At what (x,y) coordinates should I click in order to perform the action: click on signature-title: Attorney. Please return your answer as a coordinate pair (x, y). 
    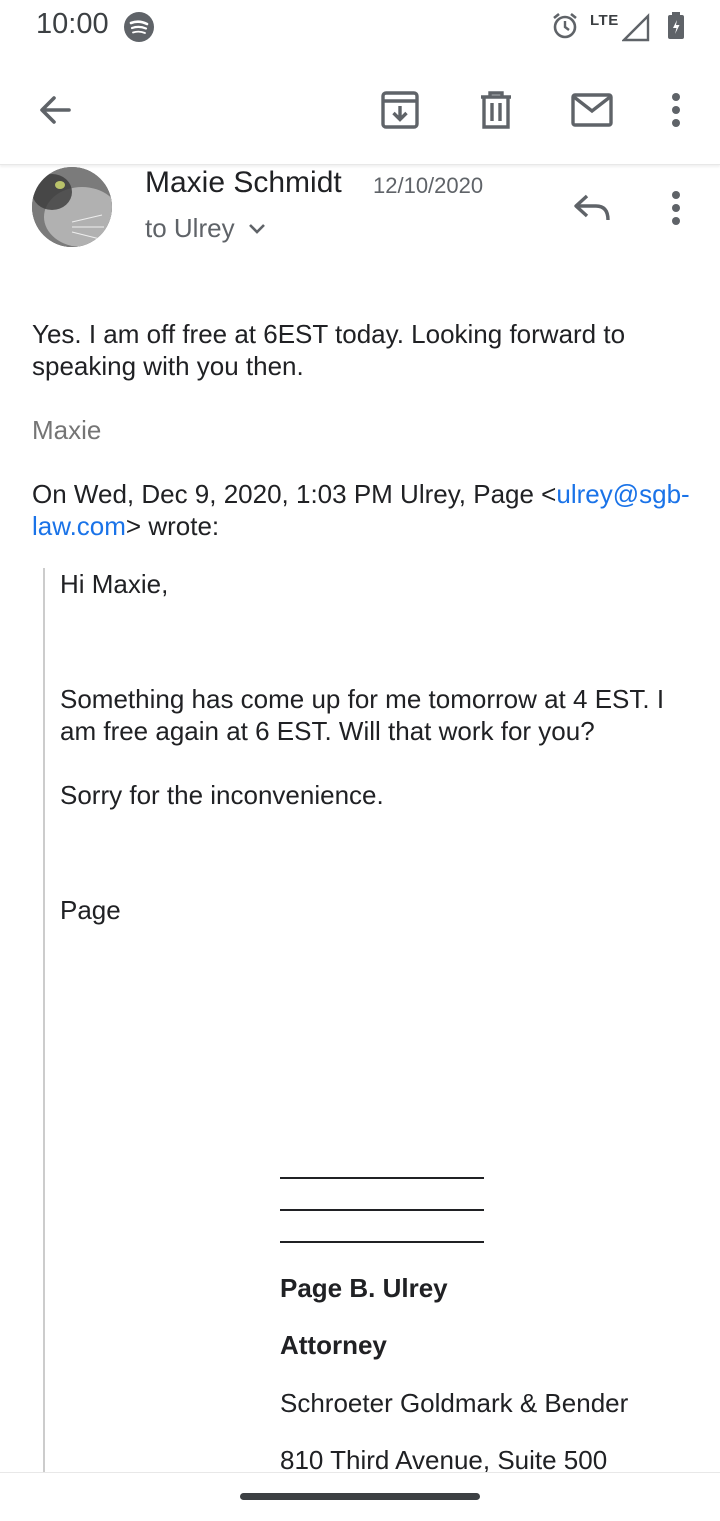
    Looking at the image, I should click on (333, 1345).